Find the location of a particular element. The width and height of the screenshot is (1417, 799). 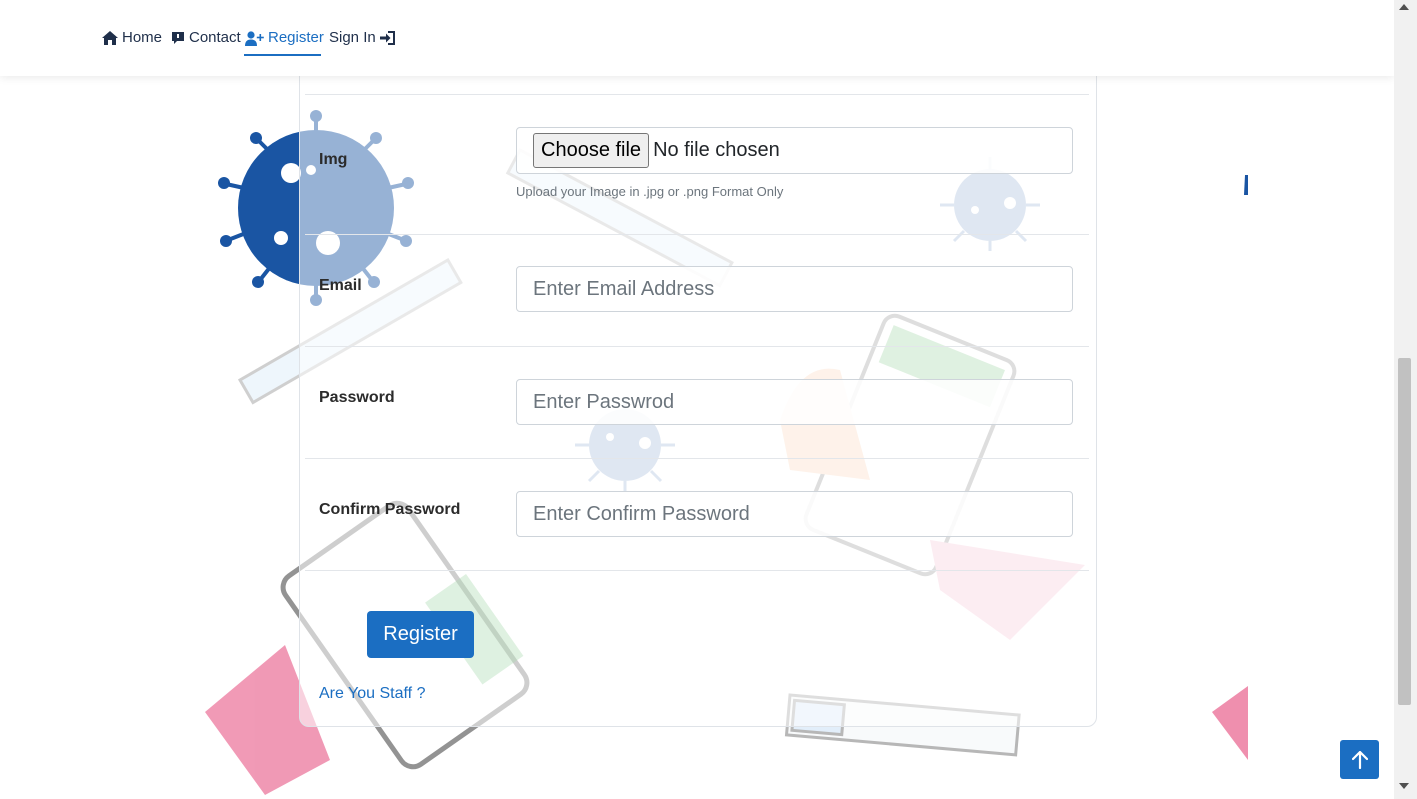

email-label: Email is located at coordinates (340, 285).